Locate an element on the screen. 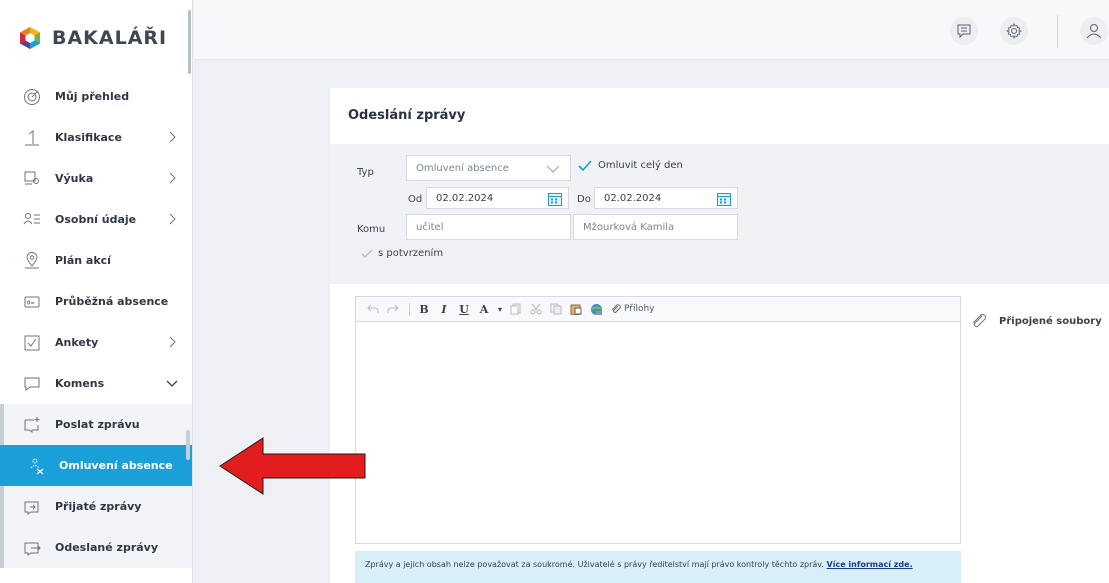  attached-files: Připojené soubory is located at coordinates (1036, 321).